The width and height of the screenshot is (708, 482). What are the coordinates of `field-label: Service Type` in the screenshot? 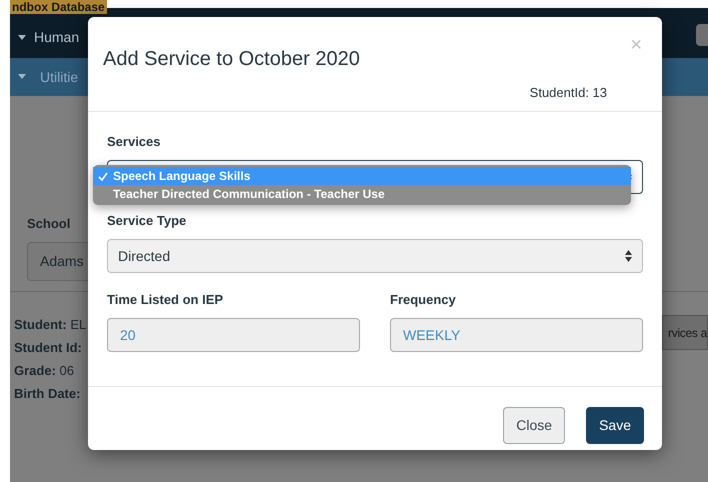 It's located at (146, 221).